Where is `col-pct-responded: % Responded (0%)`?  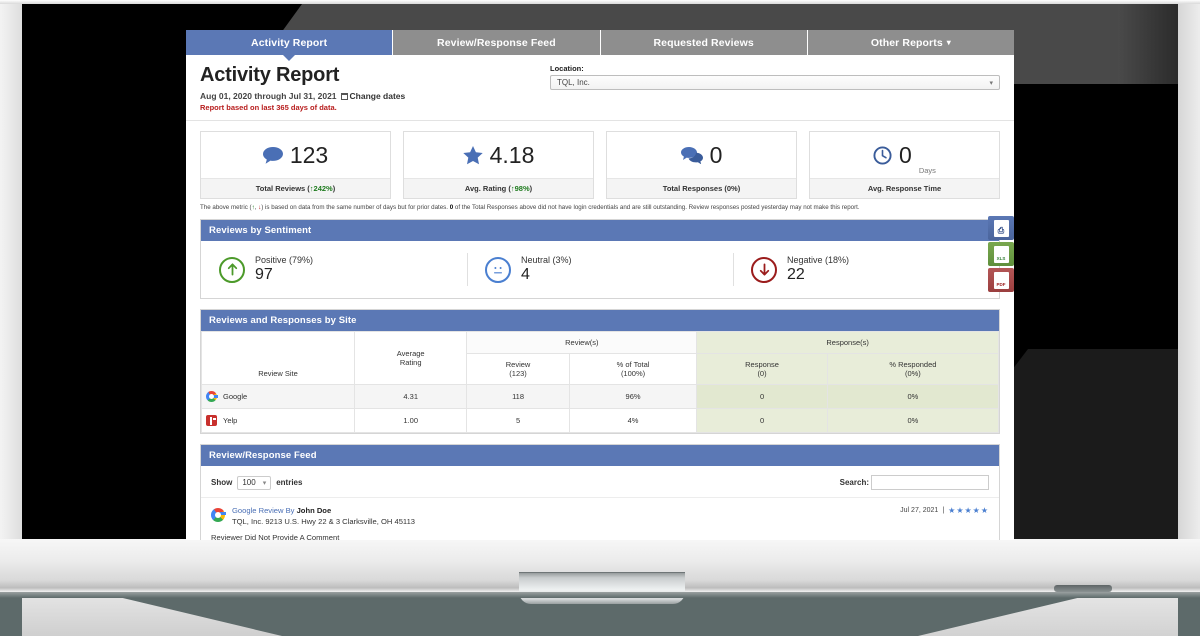
col-pct-responded: % Responded (0%) is located at coordinates (913, 369).